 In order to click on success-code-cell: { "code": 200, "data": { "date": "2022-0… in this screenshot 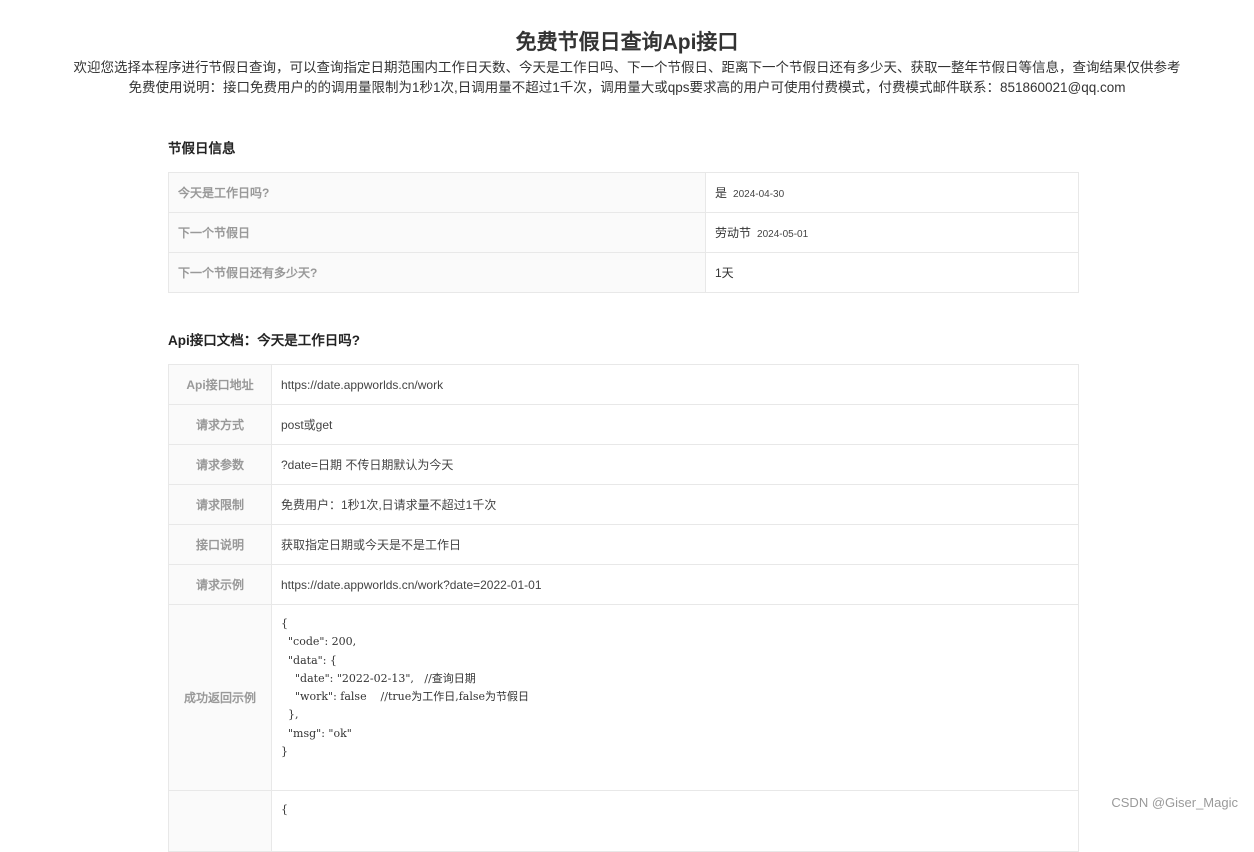, I will do `click(675, 697)`.